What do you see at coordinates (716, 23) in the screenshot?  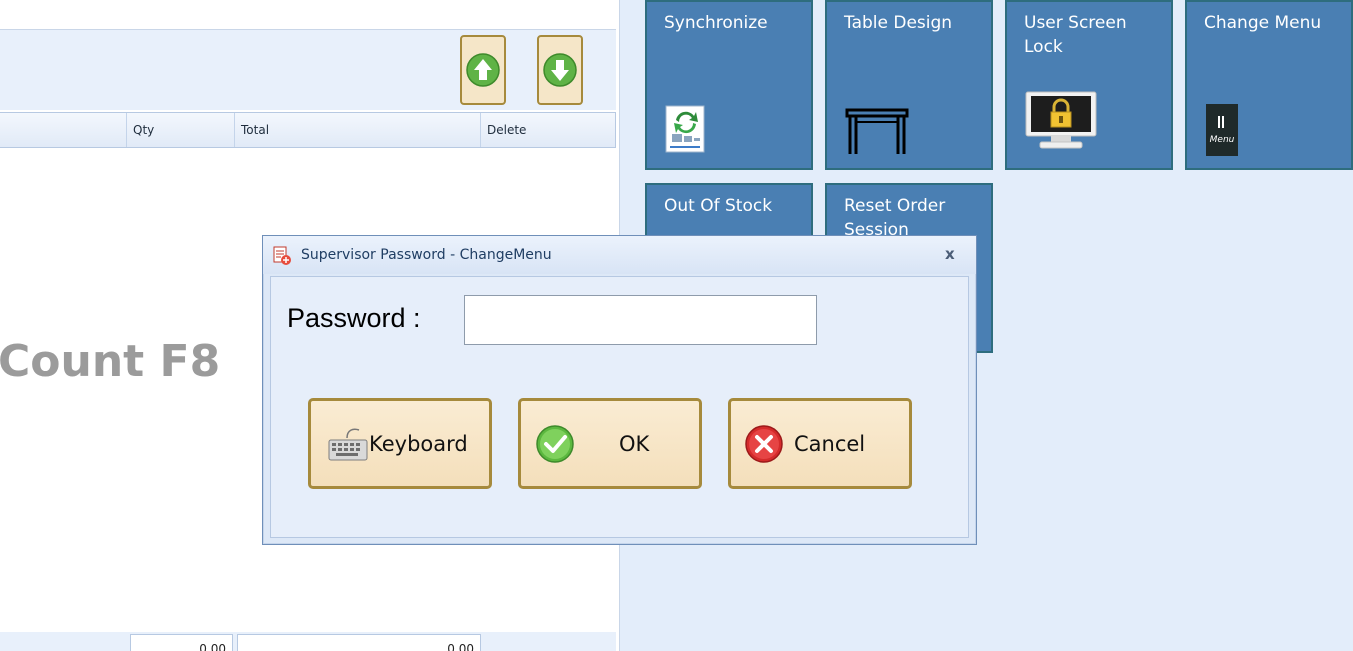 I see `tile-label: Synchronize` at bounding box center [716, 23].